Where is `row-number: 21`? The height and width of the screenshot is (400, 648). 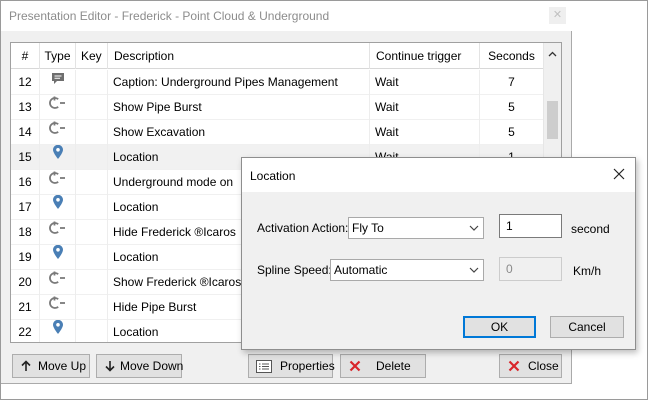 row-number: 21 is located at coordinates (25, 307).